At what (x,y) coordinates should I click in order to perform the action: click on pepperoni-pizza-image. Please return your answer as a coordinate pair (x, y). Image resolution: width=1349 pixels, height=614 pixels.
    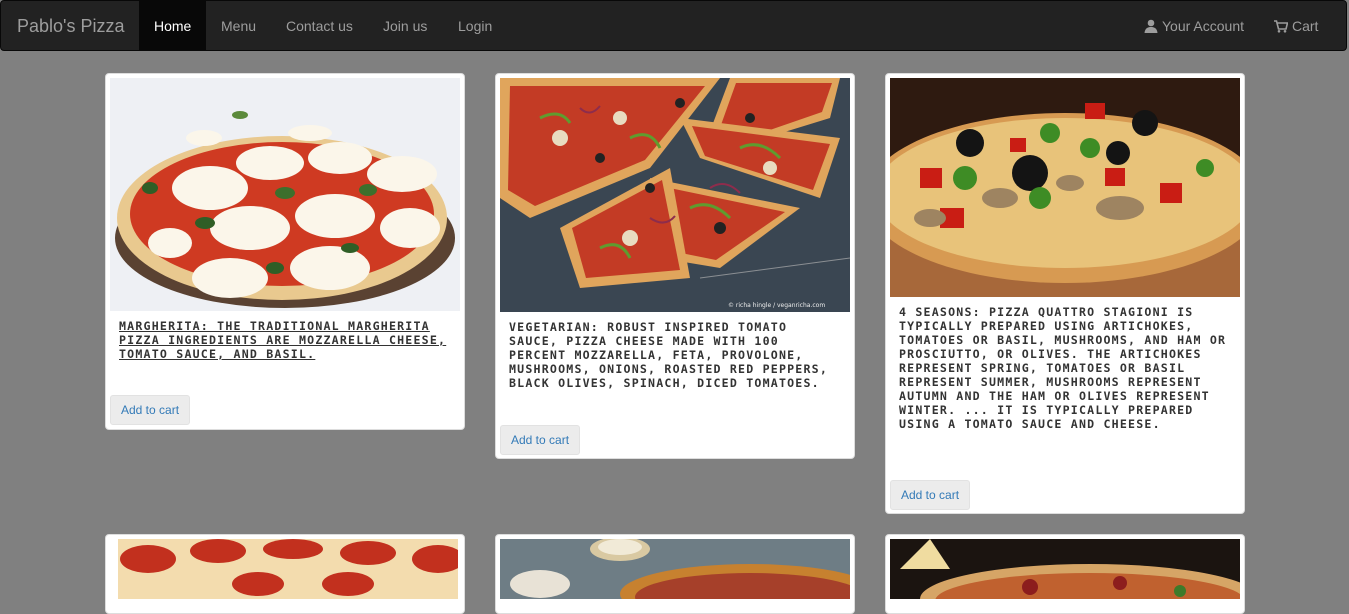
    Looking at the image, I should click on (288, 569).